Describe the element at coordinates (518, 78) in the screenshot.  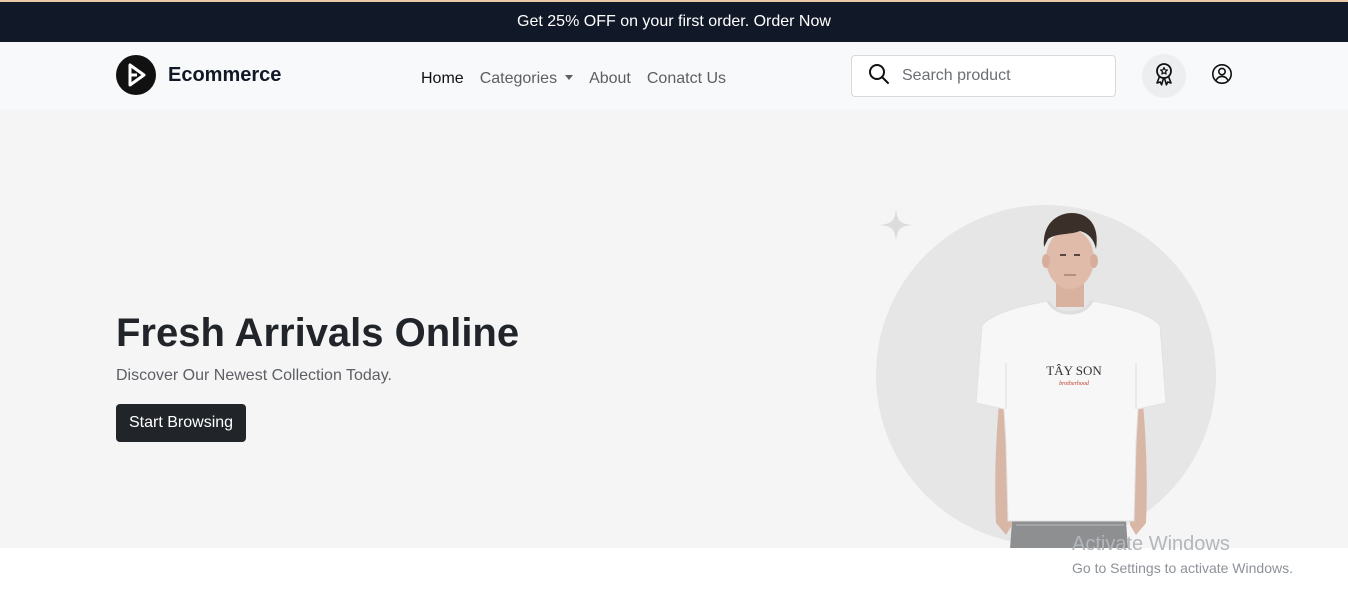
I see `nav-item-categories-label: Categories` at that location.